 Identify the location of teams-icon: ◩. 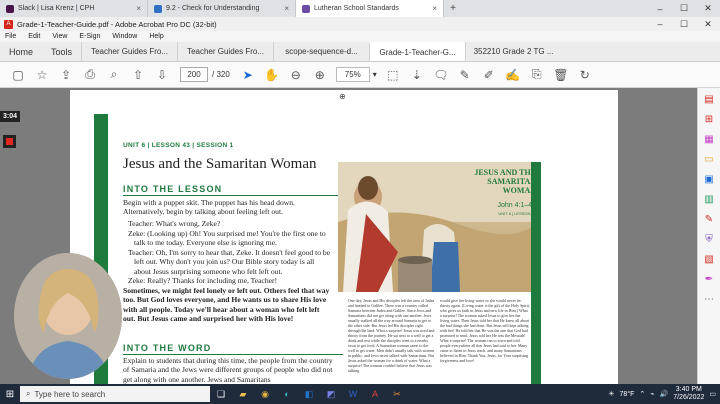
(331, 394).